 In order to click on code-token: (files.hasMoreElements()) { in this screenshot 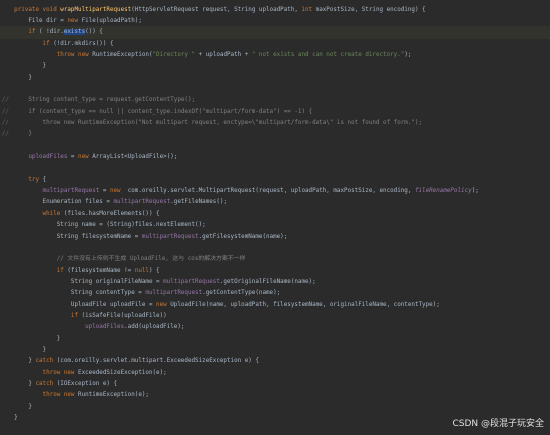, I will do `click(111, 213)`.